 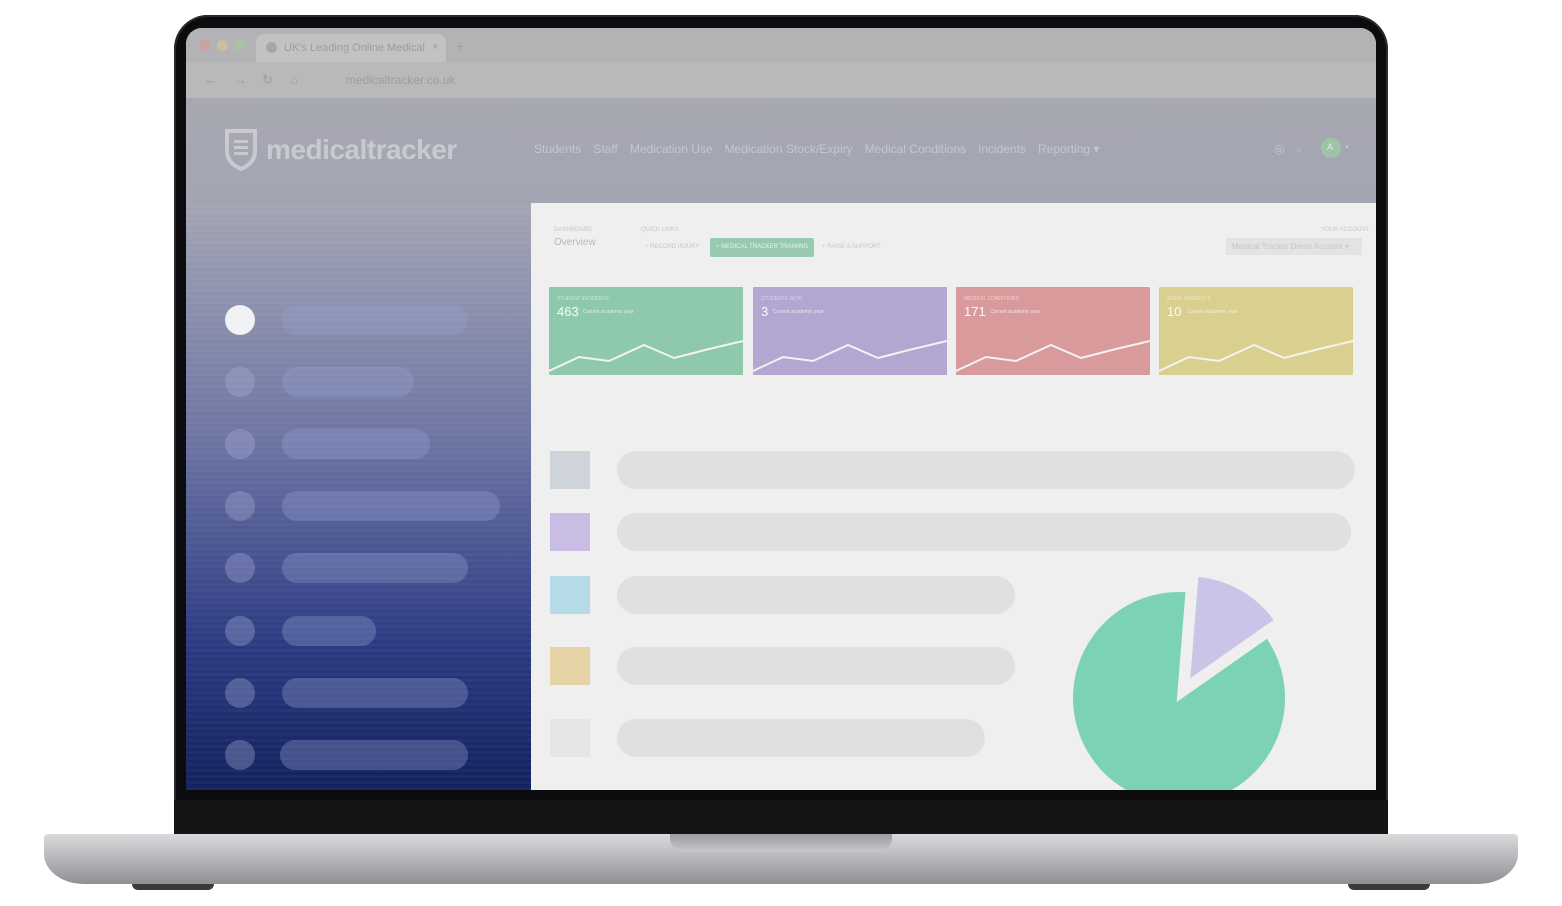 I want to click on nav-medication-stock: Medication Stock/Expiry, so click(x=789, y=149).